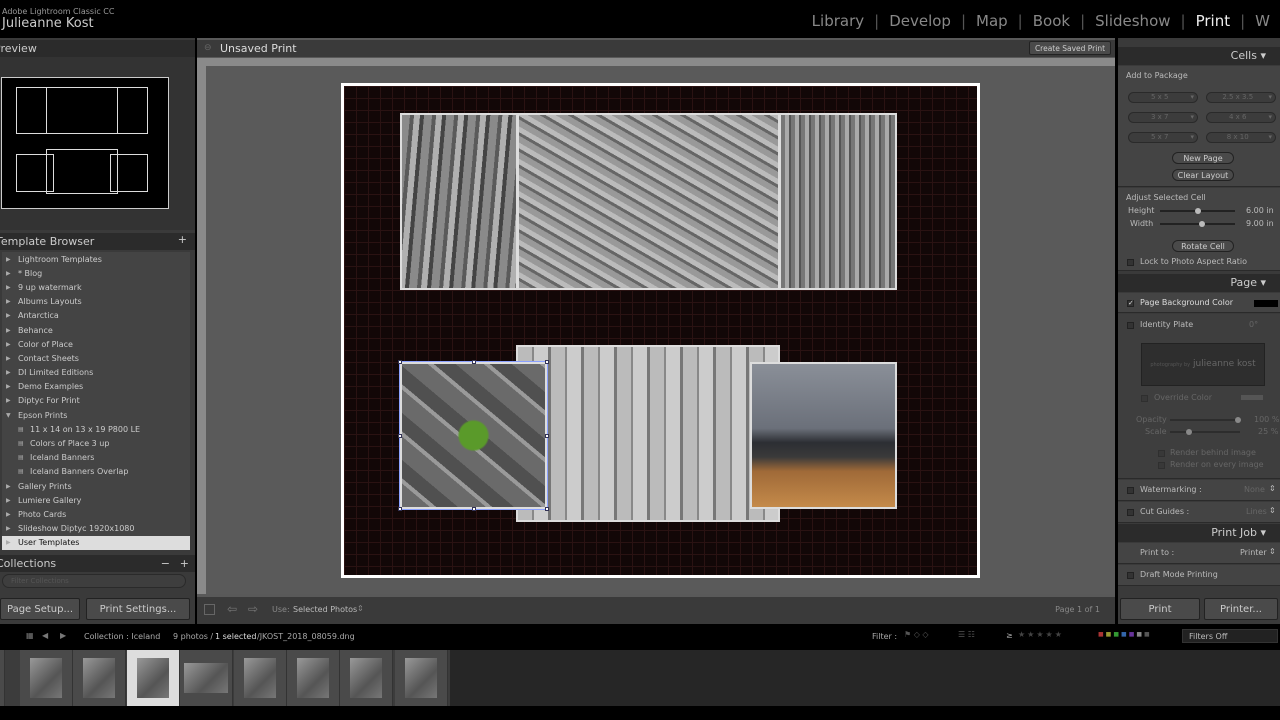 Image resolution: width=1280 pixels, height=720 pixels. Describe the element at coordinates (1199, 56) in the screenshot. I see `cells-header: Cells ▾` at that location.